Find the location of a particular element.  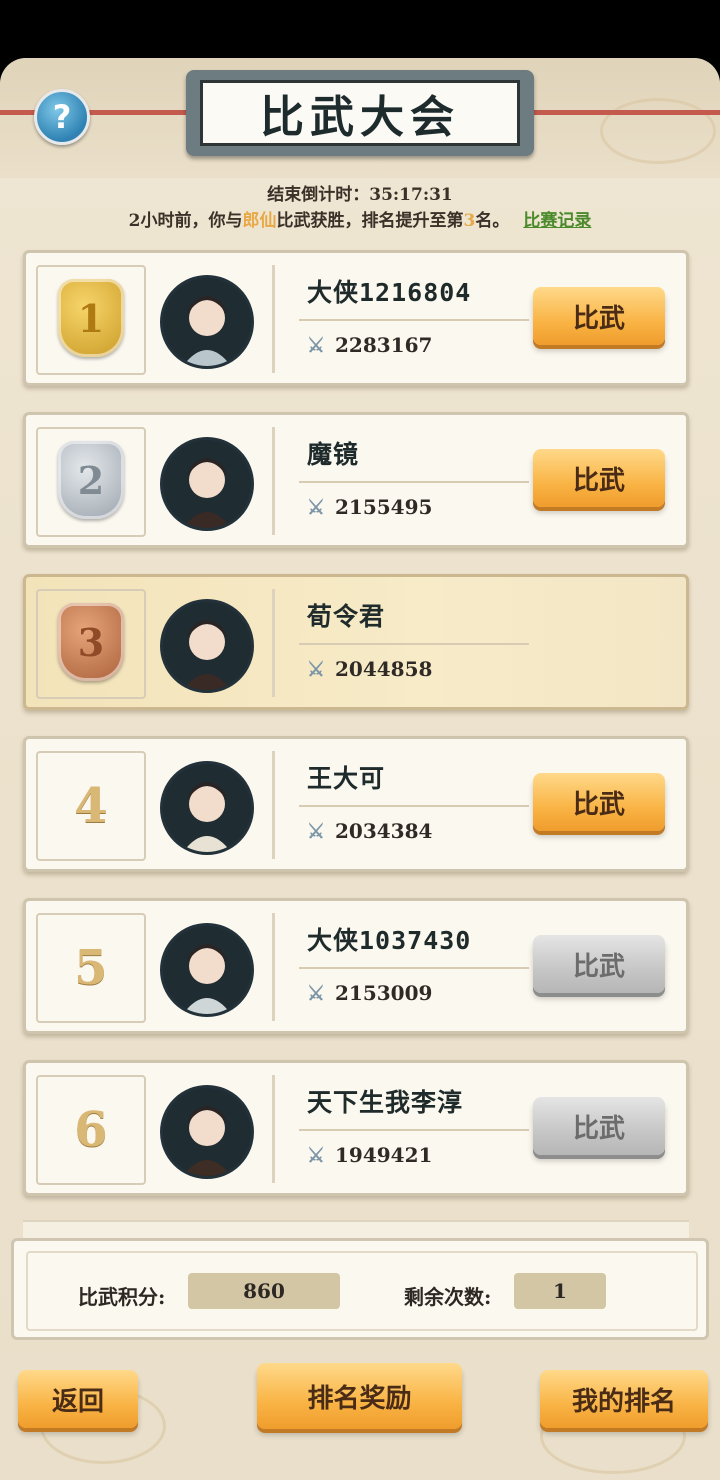

stats-panel: 比武积分: 860 剩余次数: 1 is located at coordinates (360, 1289).